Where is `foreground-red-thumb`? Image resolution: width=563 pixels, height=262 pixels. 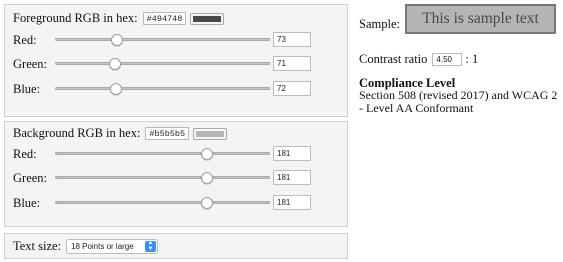
foreground-red-thumb is located at coordinates (116, 40).